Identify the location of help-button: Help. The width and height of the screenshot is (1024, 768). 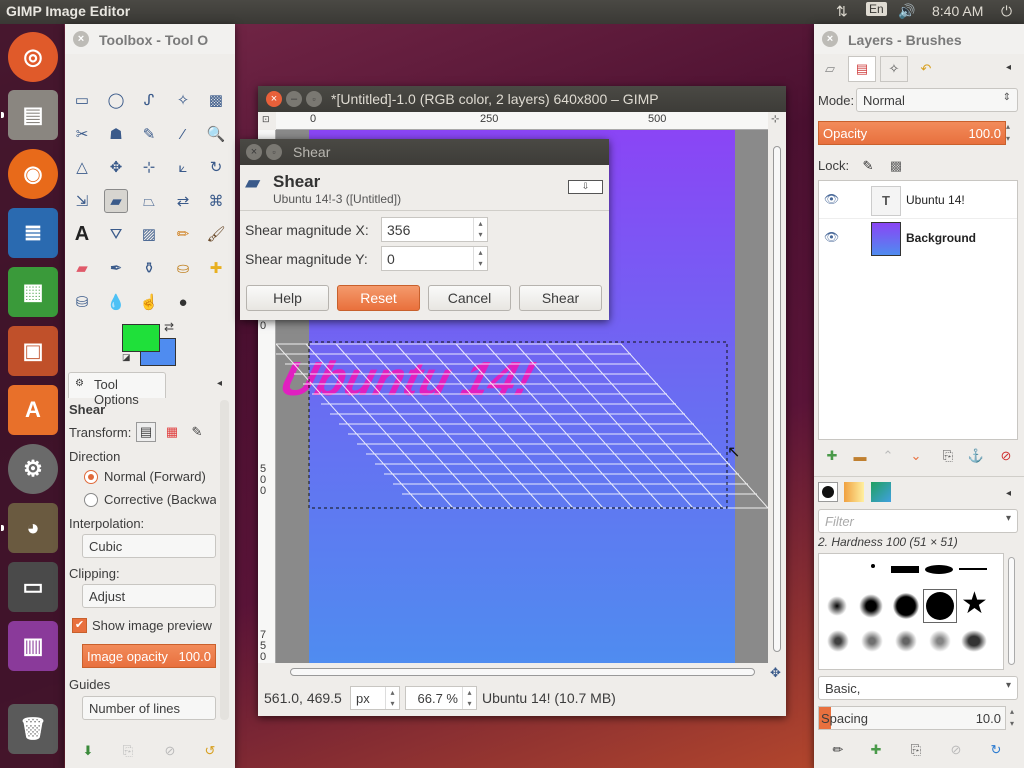
(287, 298).